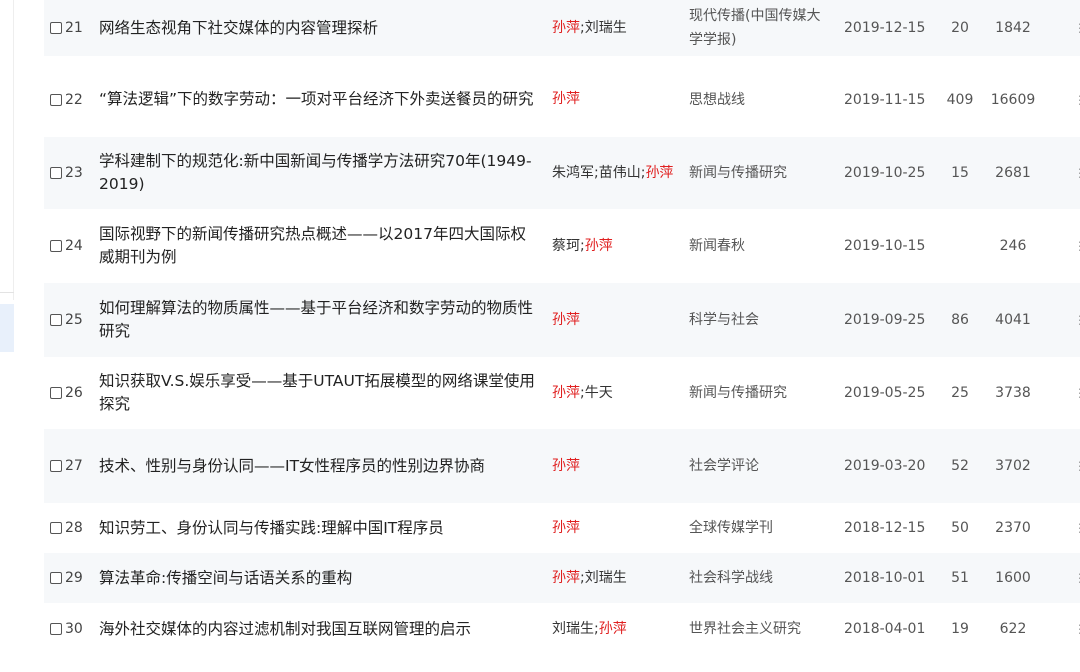 The width and height of the screenshot is (1080, 672). What do you see at coordinates (1013, 320) in the screenshot?
I see `download-count: 4041` at bounding box center [1013, 320].